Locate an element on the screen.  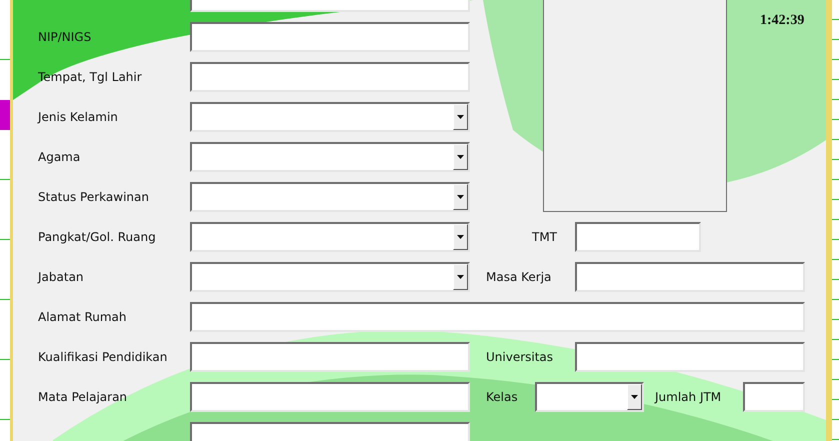
field-label: Masa Kerja is located at coordinates (519, 277).